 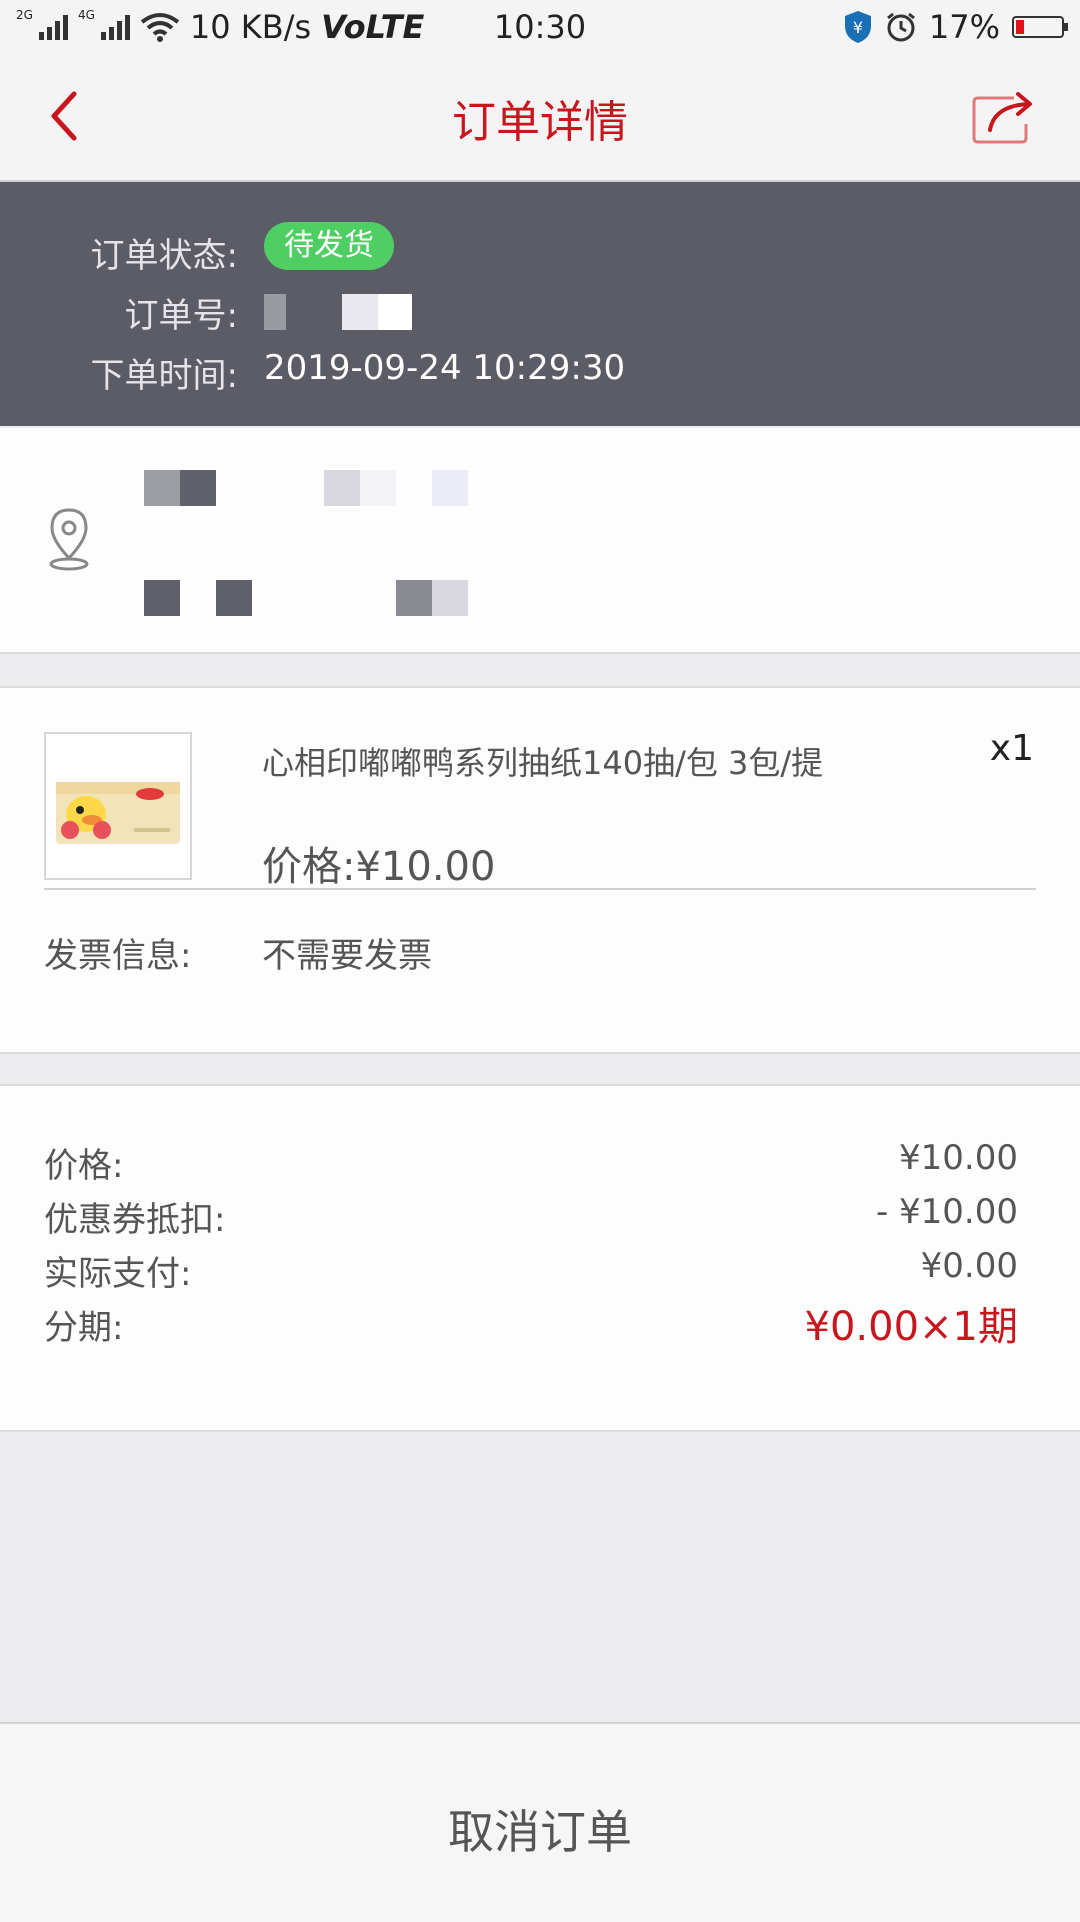 I want to click on location-pin-icon, so click(x=69, y=539).